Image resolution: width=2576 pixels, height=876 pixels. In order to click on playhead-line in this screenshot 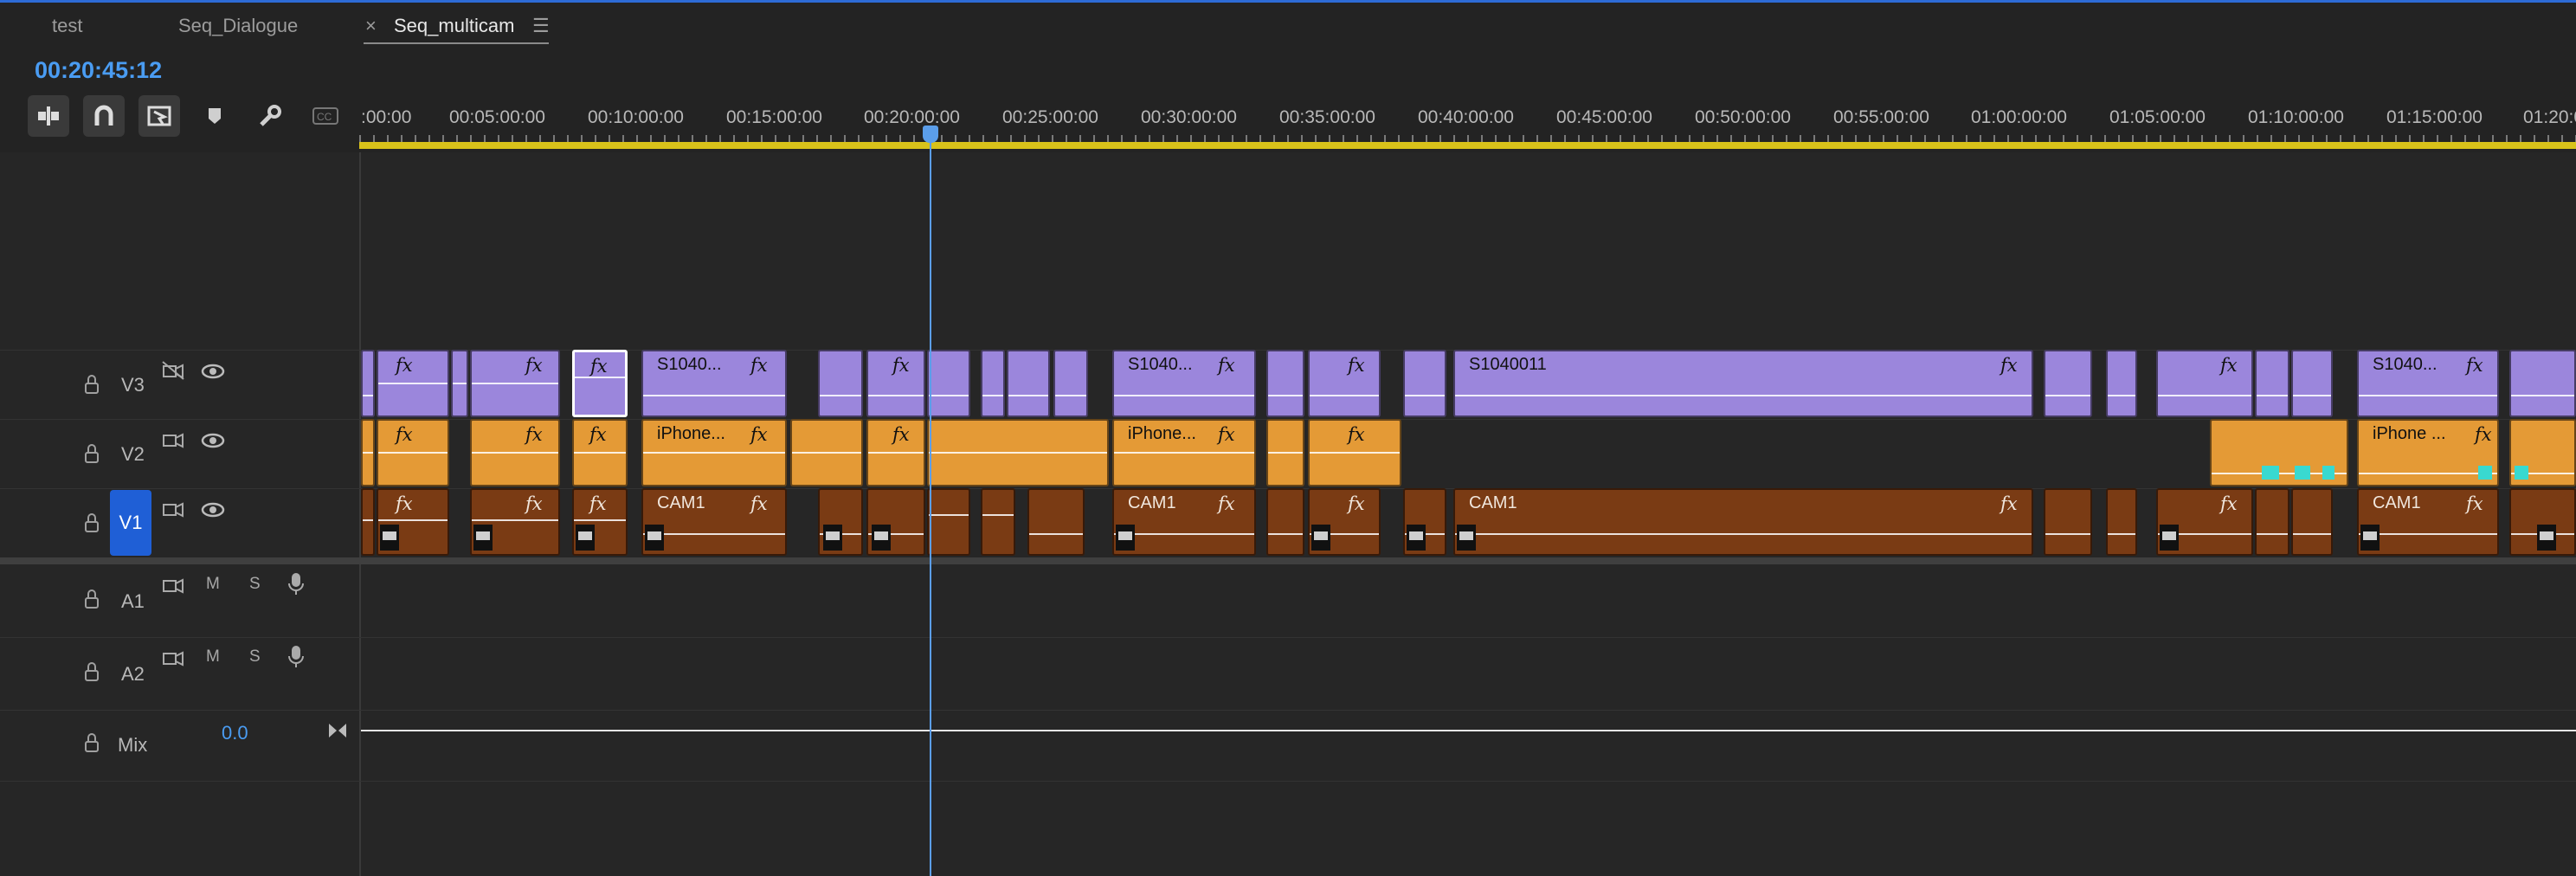, I will do `click(930, 501)`.